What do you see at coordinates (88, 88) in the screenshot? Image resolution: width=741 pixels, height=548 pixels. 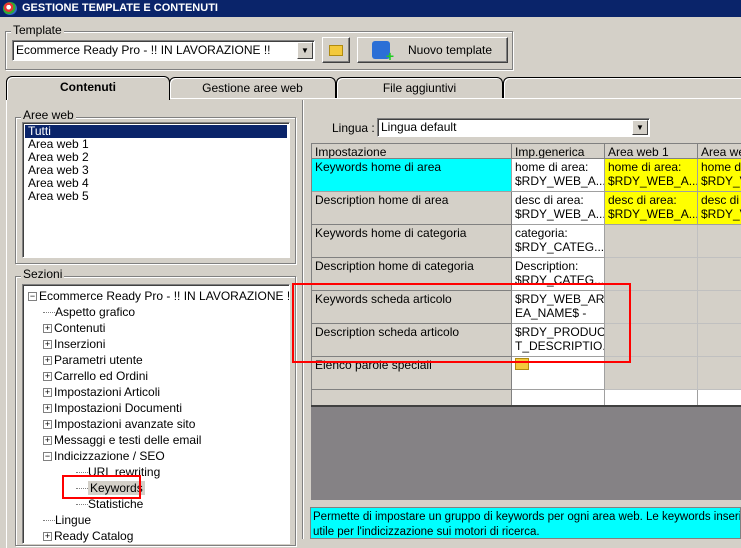 I see `tab-contenuti: Contenuti` at bounding box center [88, 88].